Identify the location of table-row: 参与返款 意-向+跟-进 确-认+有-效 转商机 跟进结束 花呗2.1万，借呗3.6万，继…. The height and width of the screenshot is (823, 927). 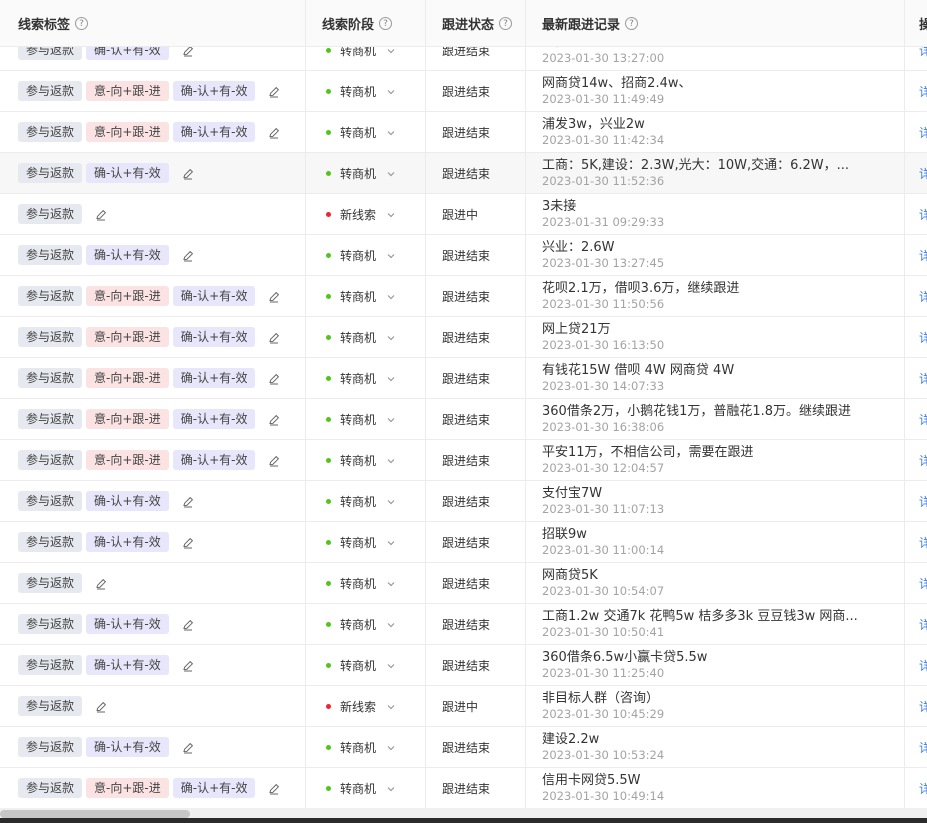
(463, 296).